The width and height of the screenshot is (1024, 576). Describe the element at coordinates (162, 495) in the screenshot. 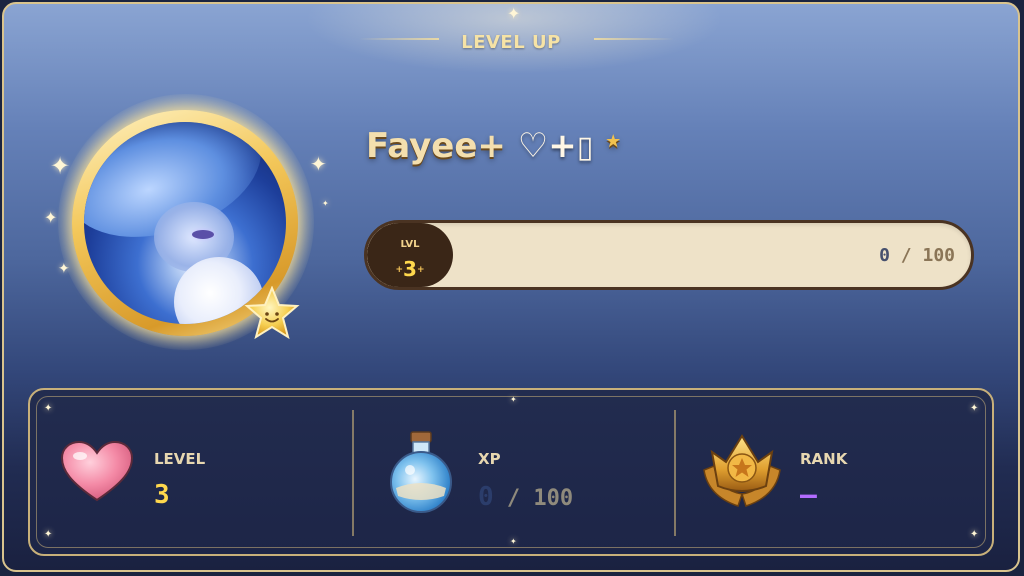

I see `level-stat-value: 3` at that location.